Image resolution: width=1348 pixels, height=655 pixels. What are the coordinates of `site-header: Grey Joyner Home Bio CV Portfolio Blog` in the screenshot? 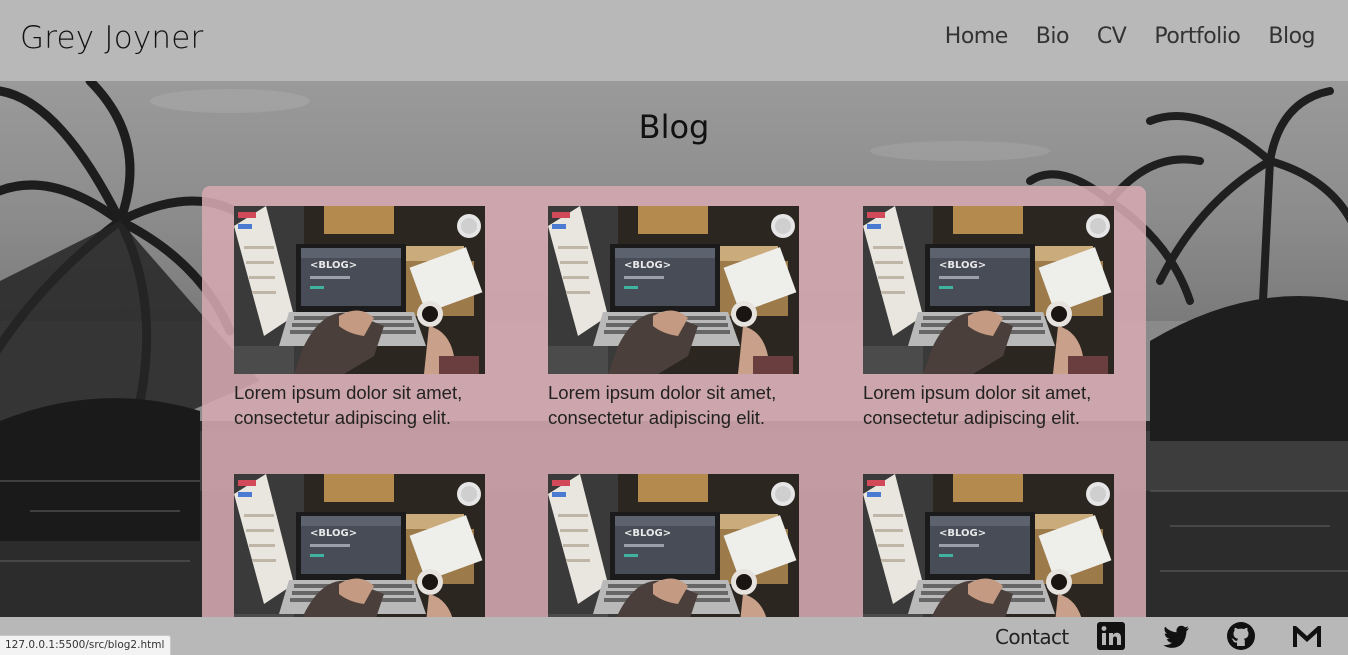 It's located at (674, 40).